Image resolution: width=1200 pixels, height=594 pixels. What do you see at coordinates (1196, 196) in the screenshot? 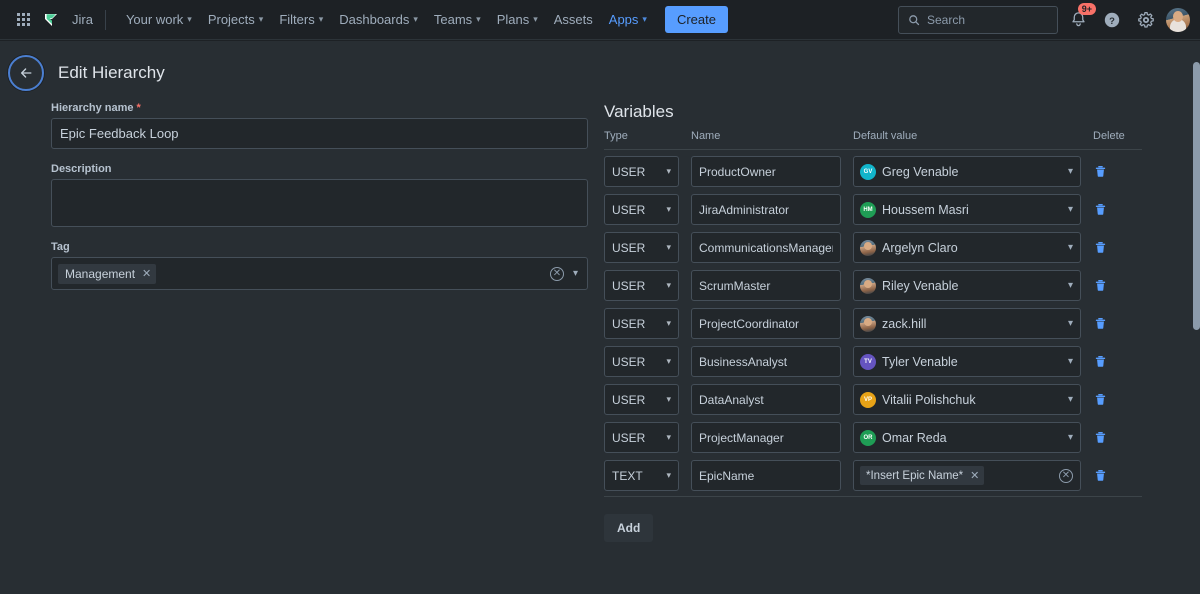
I see `scrollbar-thumb` at bounding box center [1196, 196].